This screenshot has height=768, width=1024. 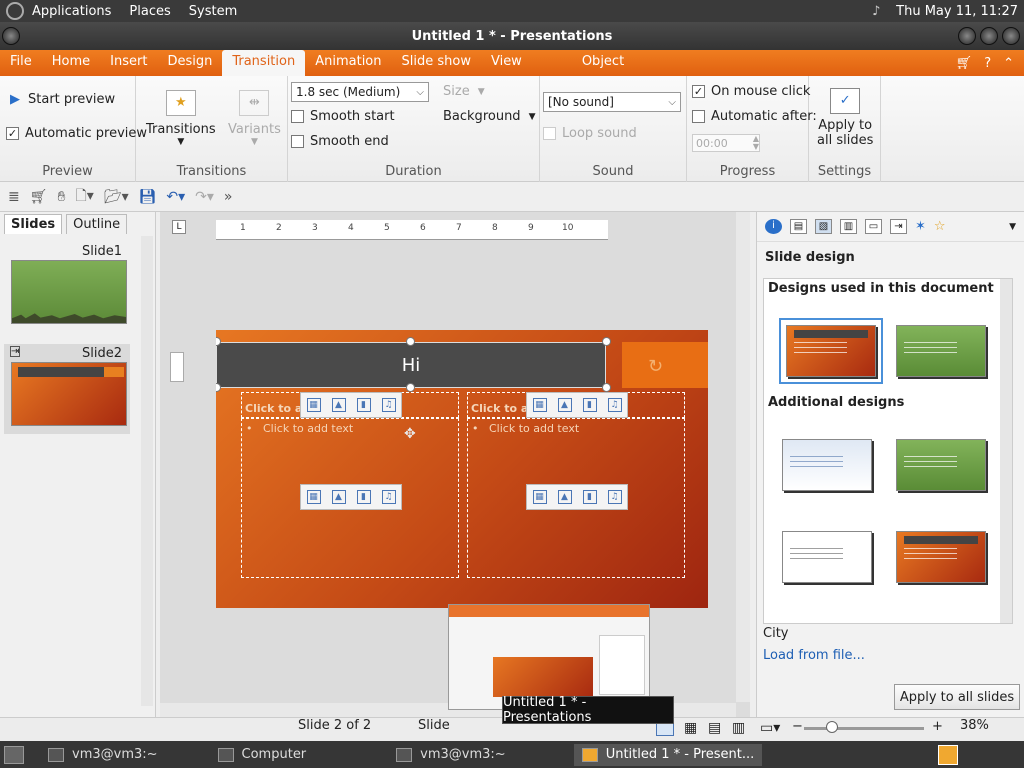 What do you see at coordinates (1006, 451) in the screenshot?
I see `designs-scrollbar` at bounding box center [1006, 451].